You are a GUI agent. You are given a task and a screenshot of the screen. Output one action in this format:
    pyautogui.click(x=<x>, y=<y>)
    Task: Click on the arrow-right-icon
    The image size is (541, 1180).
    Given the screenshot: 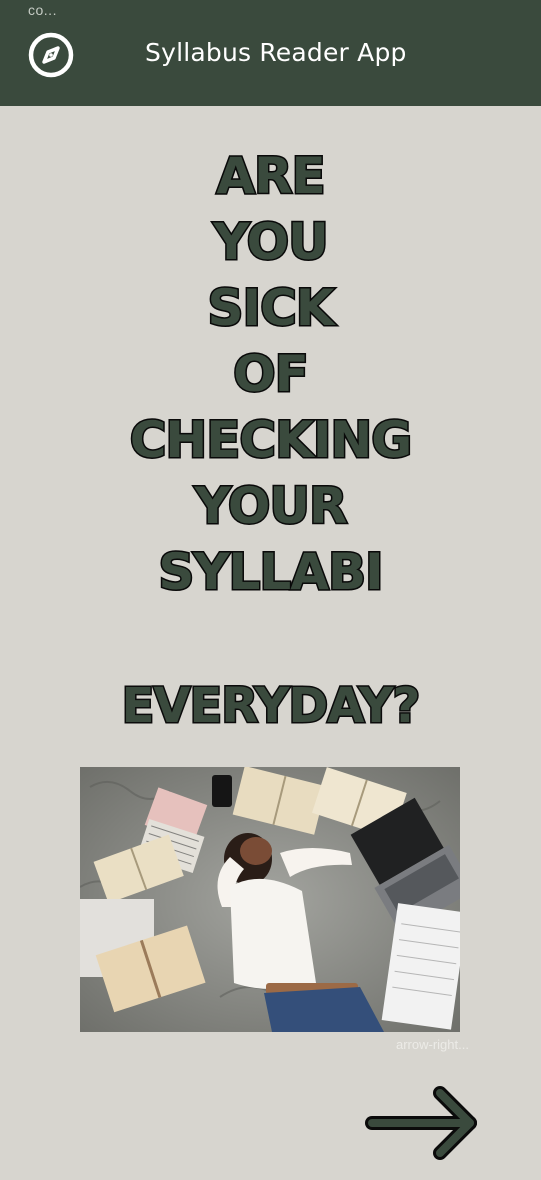 What is the action you would take?
    pyautogui.click(x=424, y=1123)
    